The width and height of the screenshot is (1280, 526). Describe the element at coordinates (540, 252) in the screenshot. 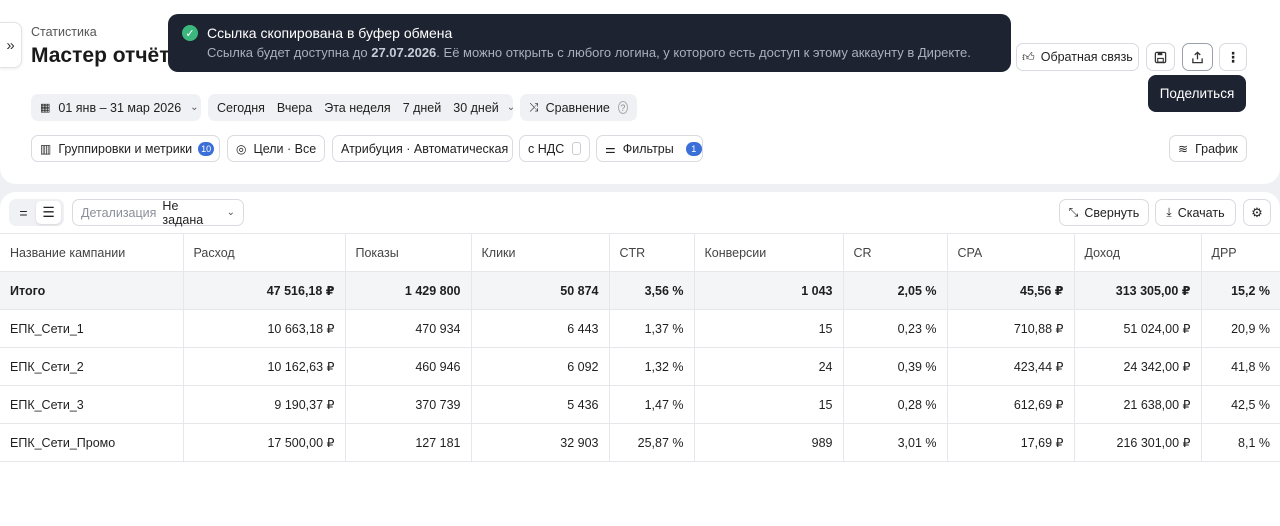

I see `column-header-clicks: Клики` at that location.